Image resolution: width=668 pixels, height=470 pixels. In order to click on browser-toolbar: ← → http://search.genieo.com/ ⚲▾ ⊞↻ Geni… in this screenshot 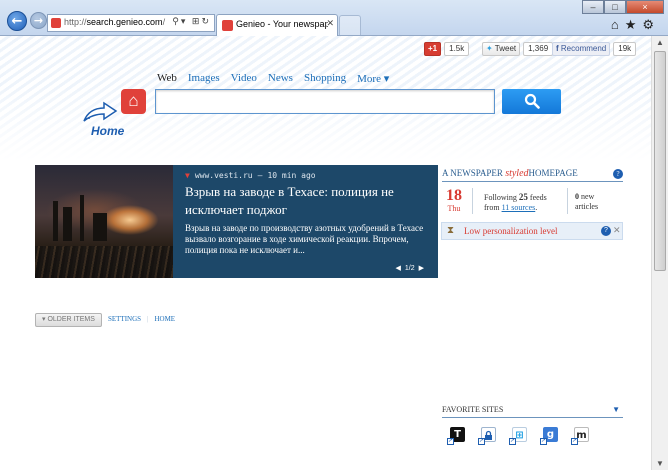, I will do `click(334, 18)`.